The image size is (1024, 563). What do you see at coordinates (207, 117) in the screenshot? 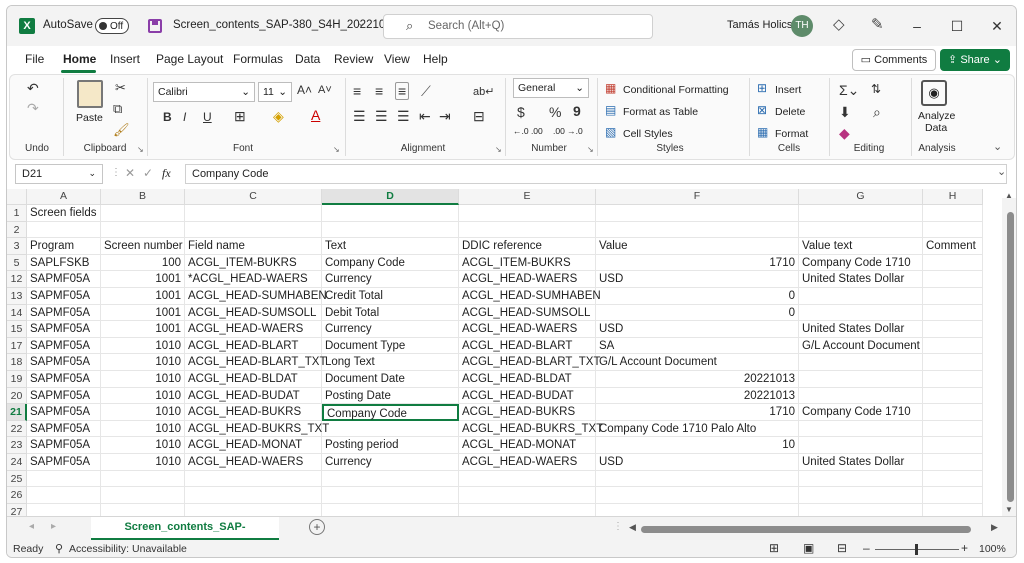
I see `underline-button: U` at bounding box center [207, 117].